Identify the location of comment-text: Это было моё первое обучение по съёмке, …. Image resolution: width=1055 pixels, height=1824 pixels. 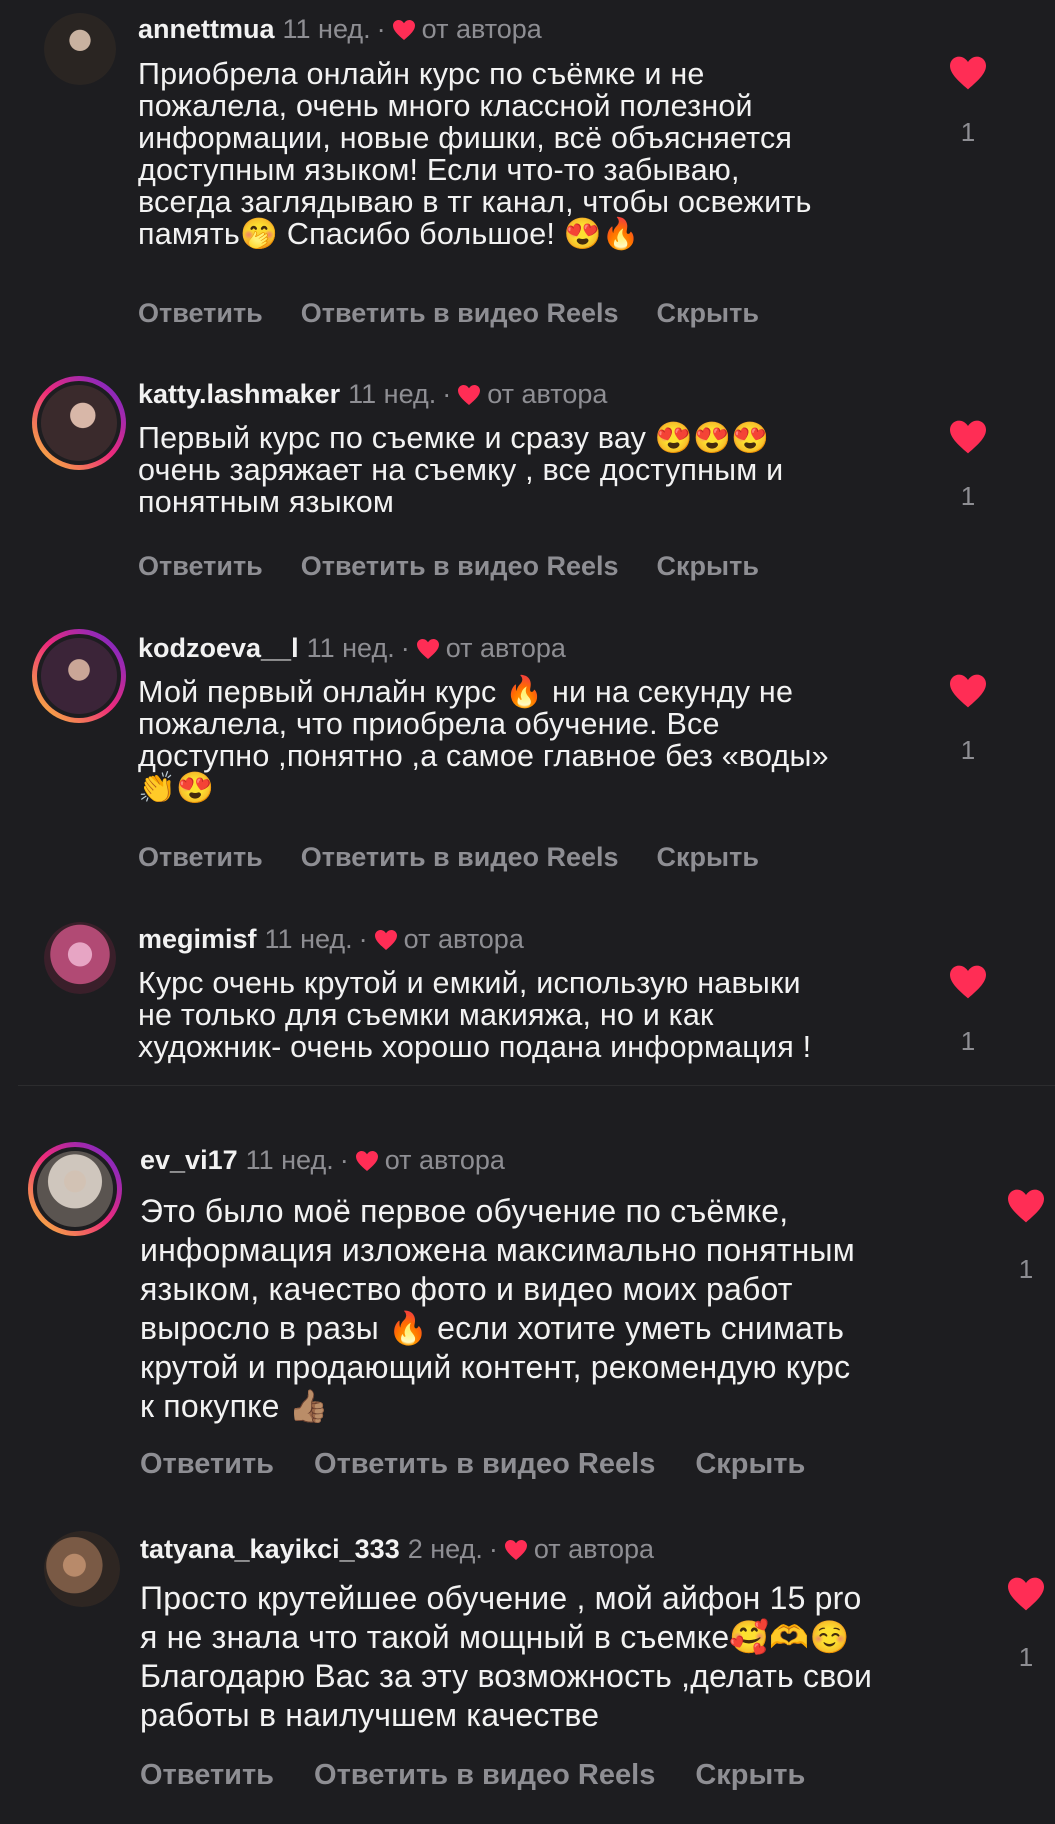
(497, 1308).